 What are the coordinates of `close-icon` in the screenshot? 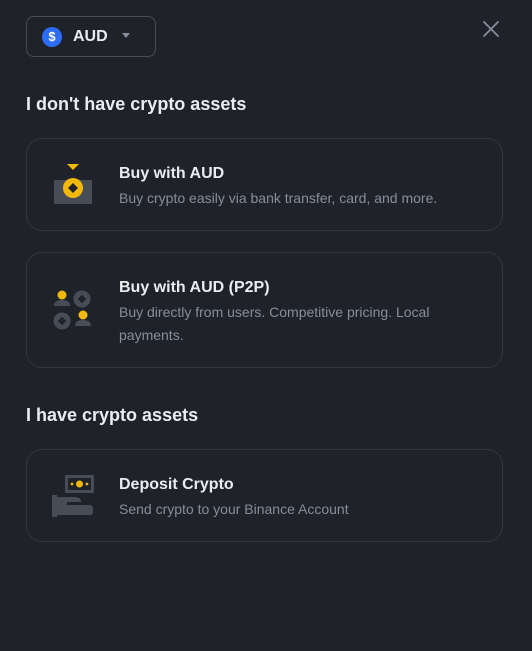 It's located at (491, 29).